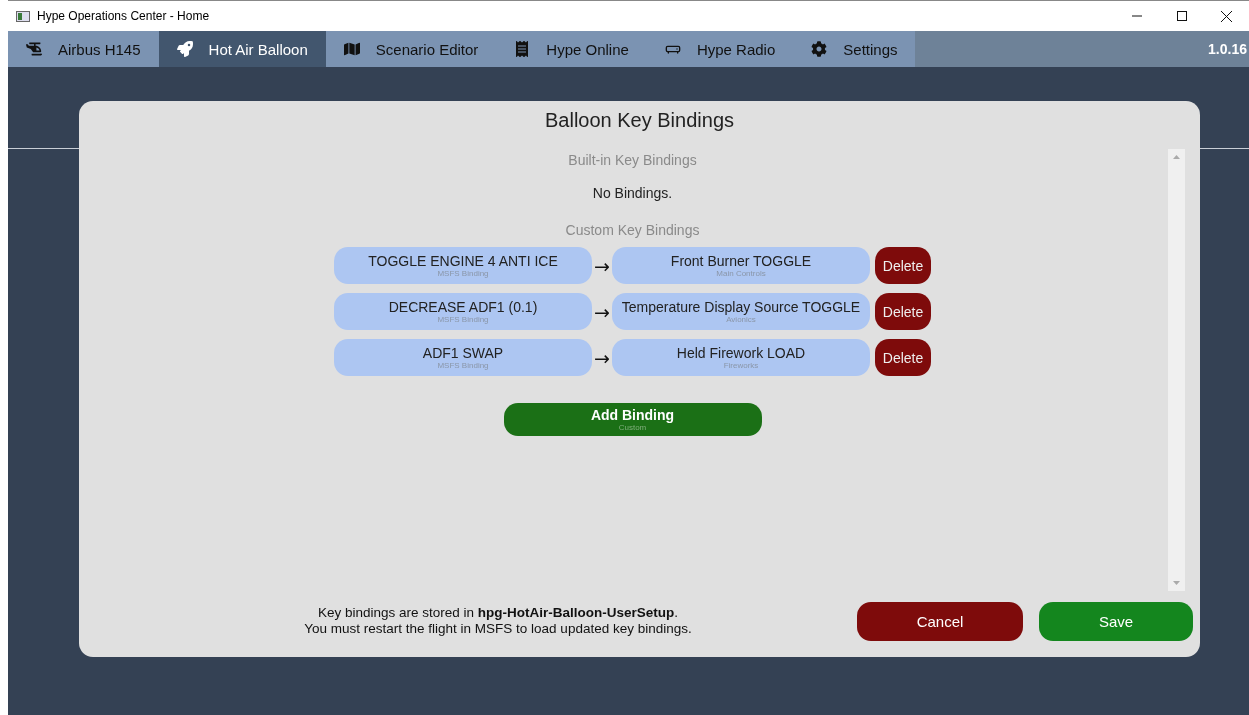 The width and height of the screenshot is (1249, 715). Describe the element at coordinates (632, 230) in the screenshot. I see `section-heading: Custom Key Bindings` at that location.